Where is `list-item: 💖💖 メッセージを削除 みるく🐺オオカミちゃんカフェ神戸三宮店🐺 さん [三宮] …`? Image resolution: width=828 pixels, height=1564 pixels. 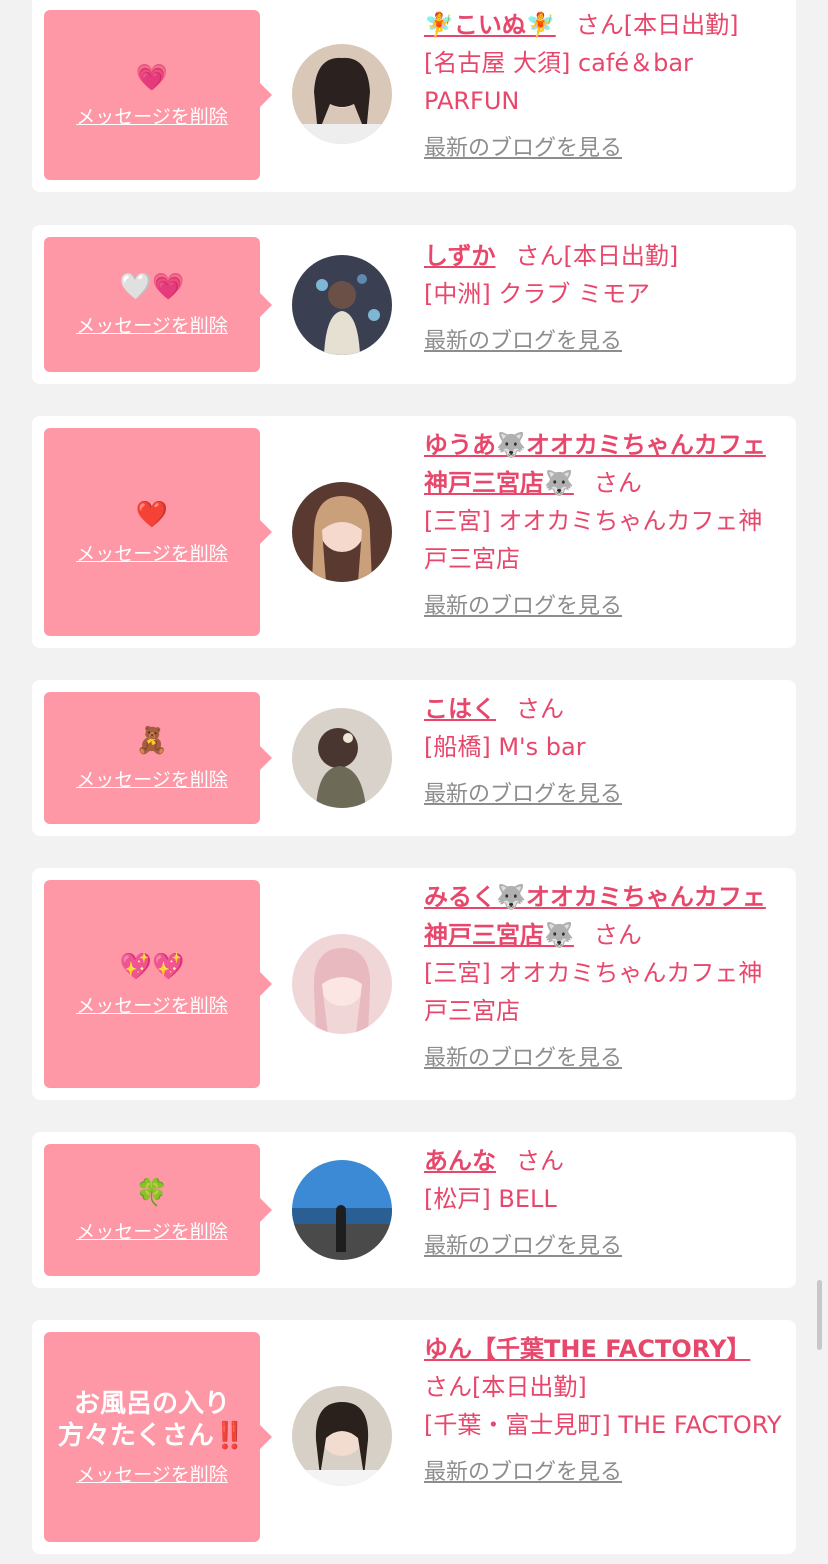
list-item: 💖💖 メッセージを削除 みるく🐺オオカミちゃんカフェ神戸三宮店🐺 さん [三宮] … is located at coordinates (414, 984).